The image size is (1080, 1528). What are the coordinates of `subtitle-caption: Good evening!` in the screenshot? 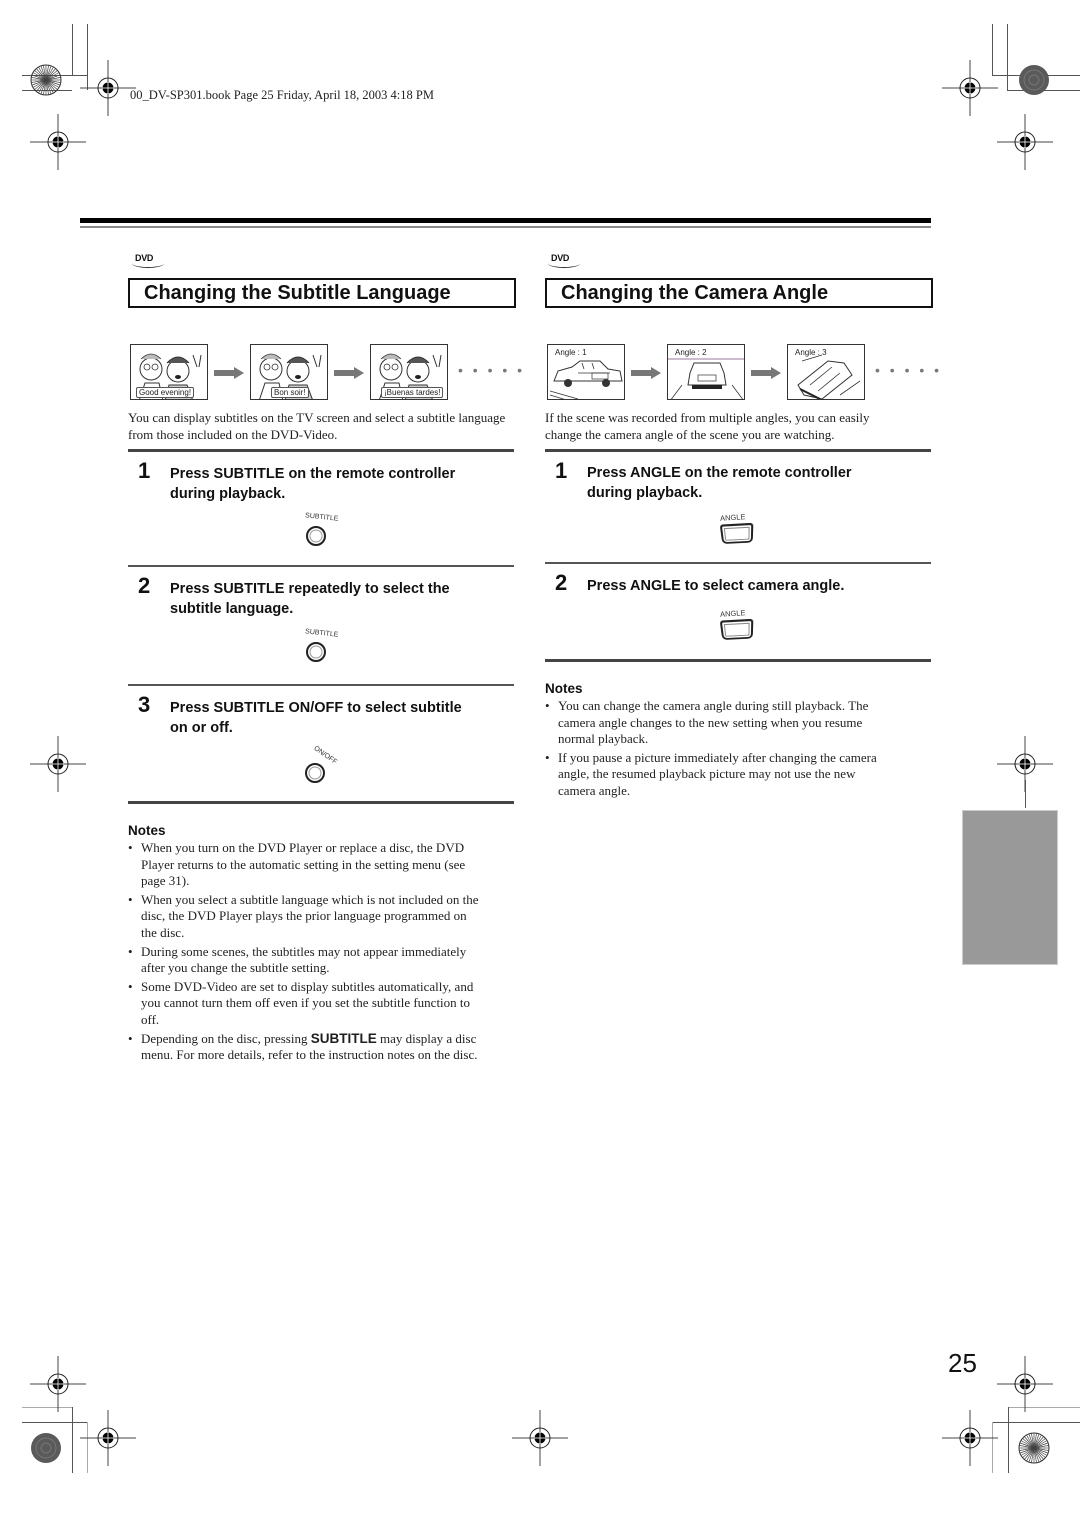 It's located at (165, 392).